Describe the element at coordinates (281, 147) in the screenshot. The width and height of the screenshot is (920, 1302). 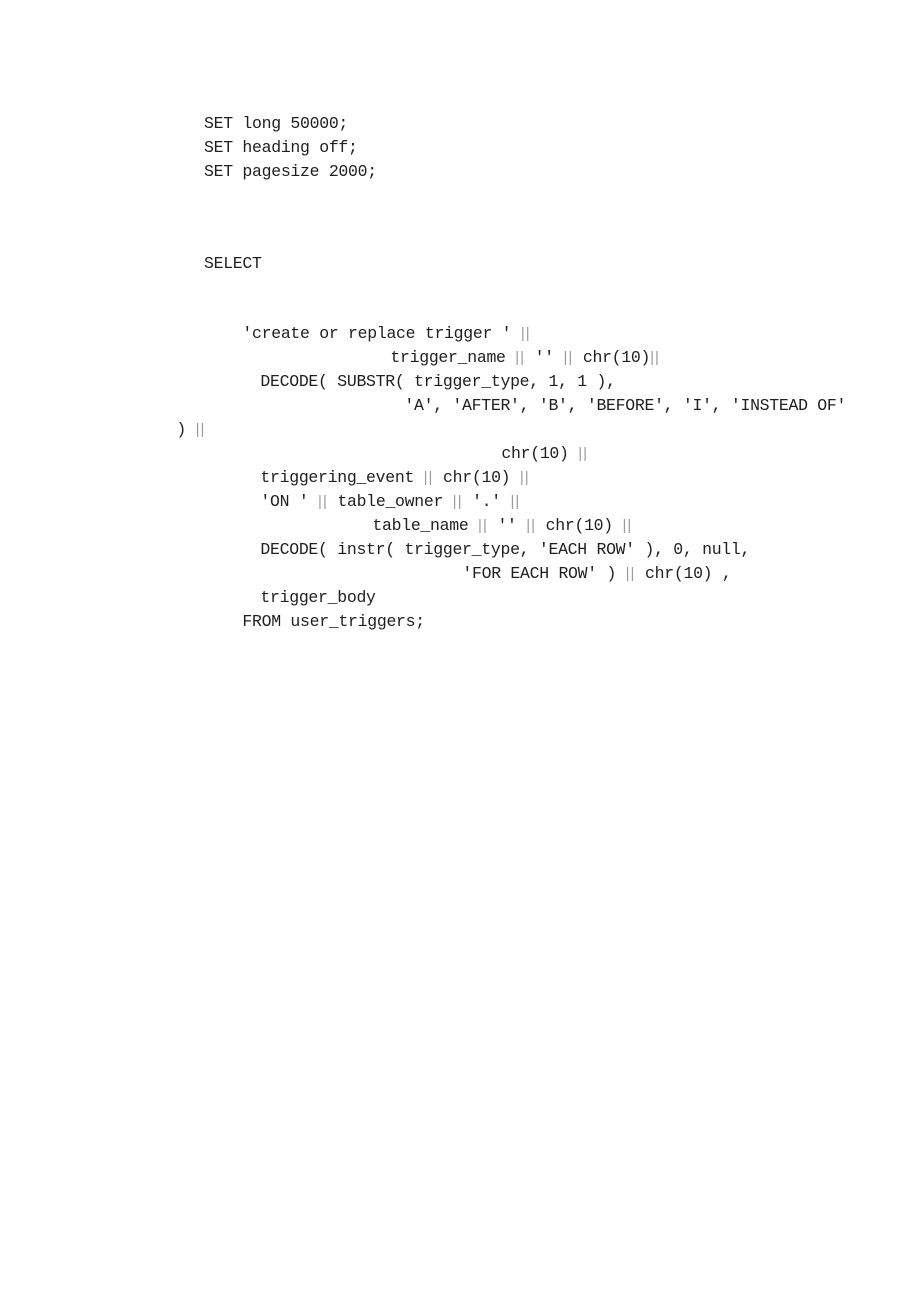
I see `code-line-set-heading: SET heading off;` at that location.